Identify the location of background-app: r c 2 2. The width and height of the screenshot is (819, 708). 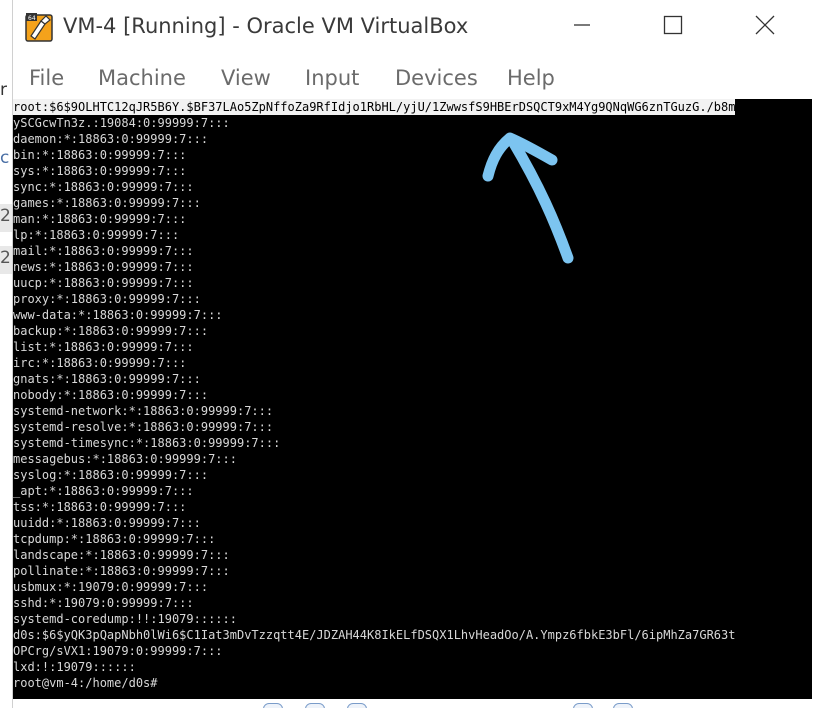
(6, 354).